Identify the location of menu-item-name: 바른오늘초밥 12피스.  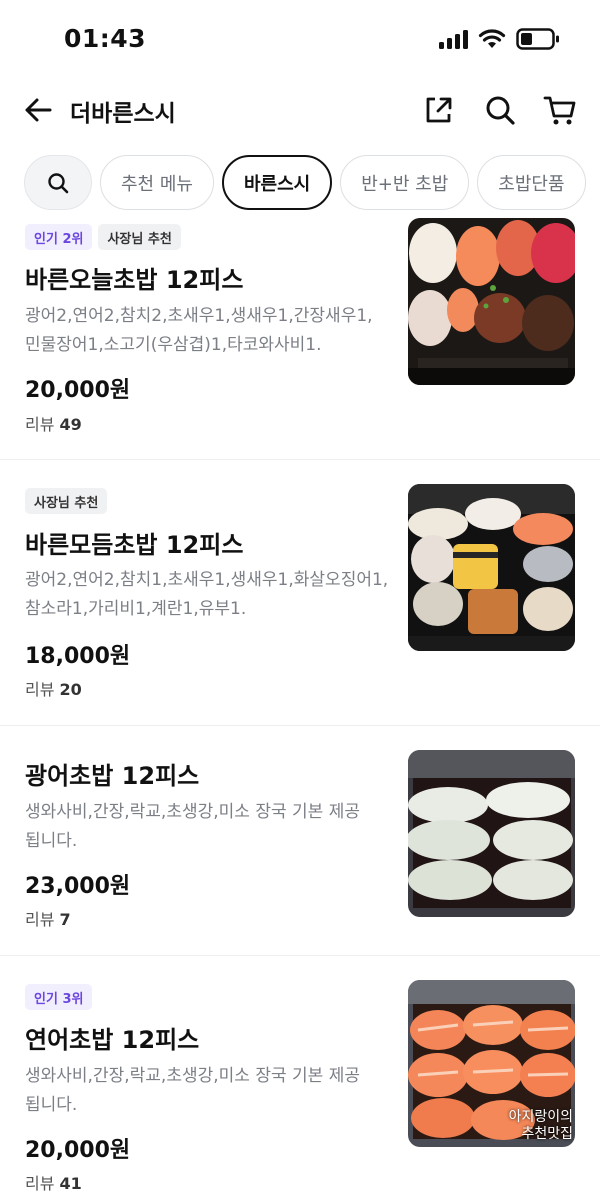
(134, 280).